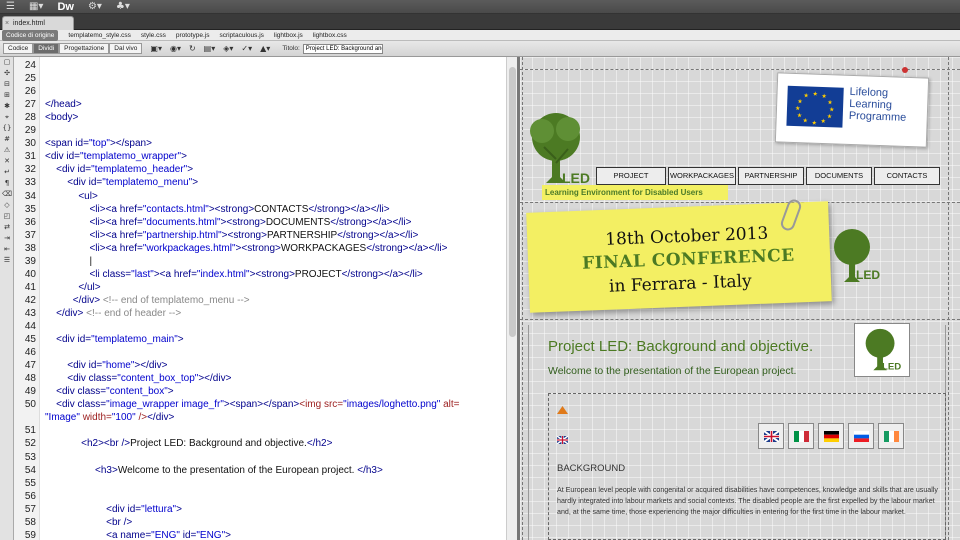 The height and width of the screenshot is (540, 960). I want to click on preview-icon: ◉▾, so click(175, 48).